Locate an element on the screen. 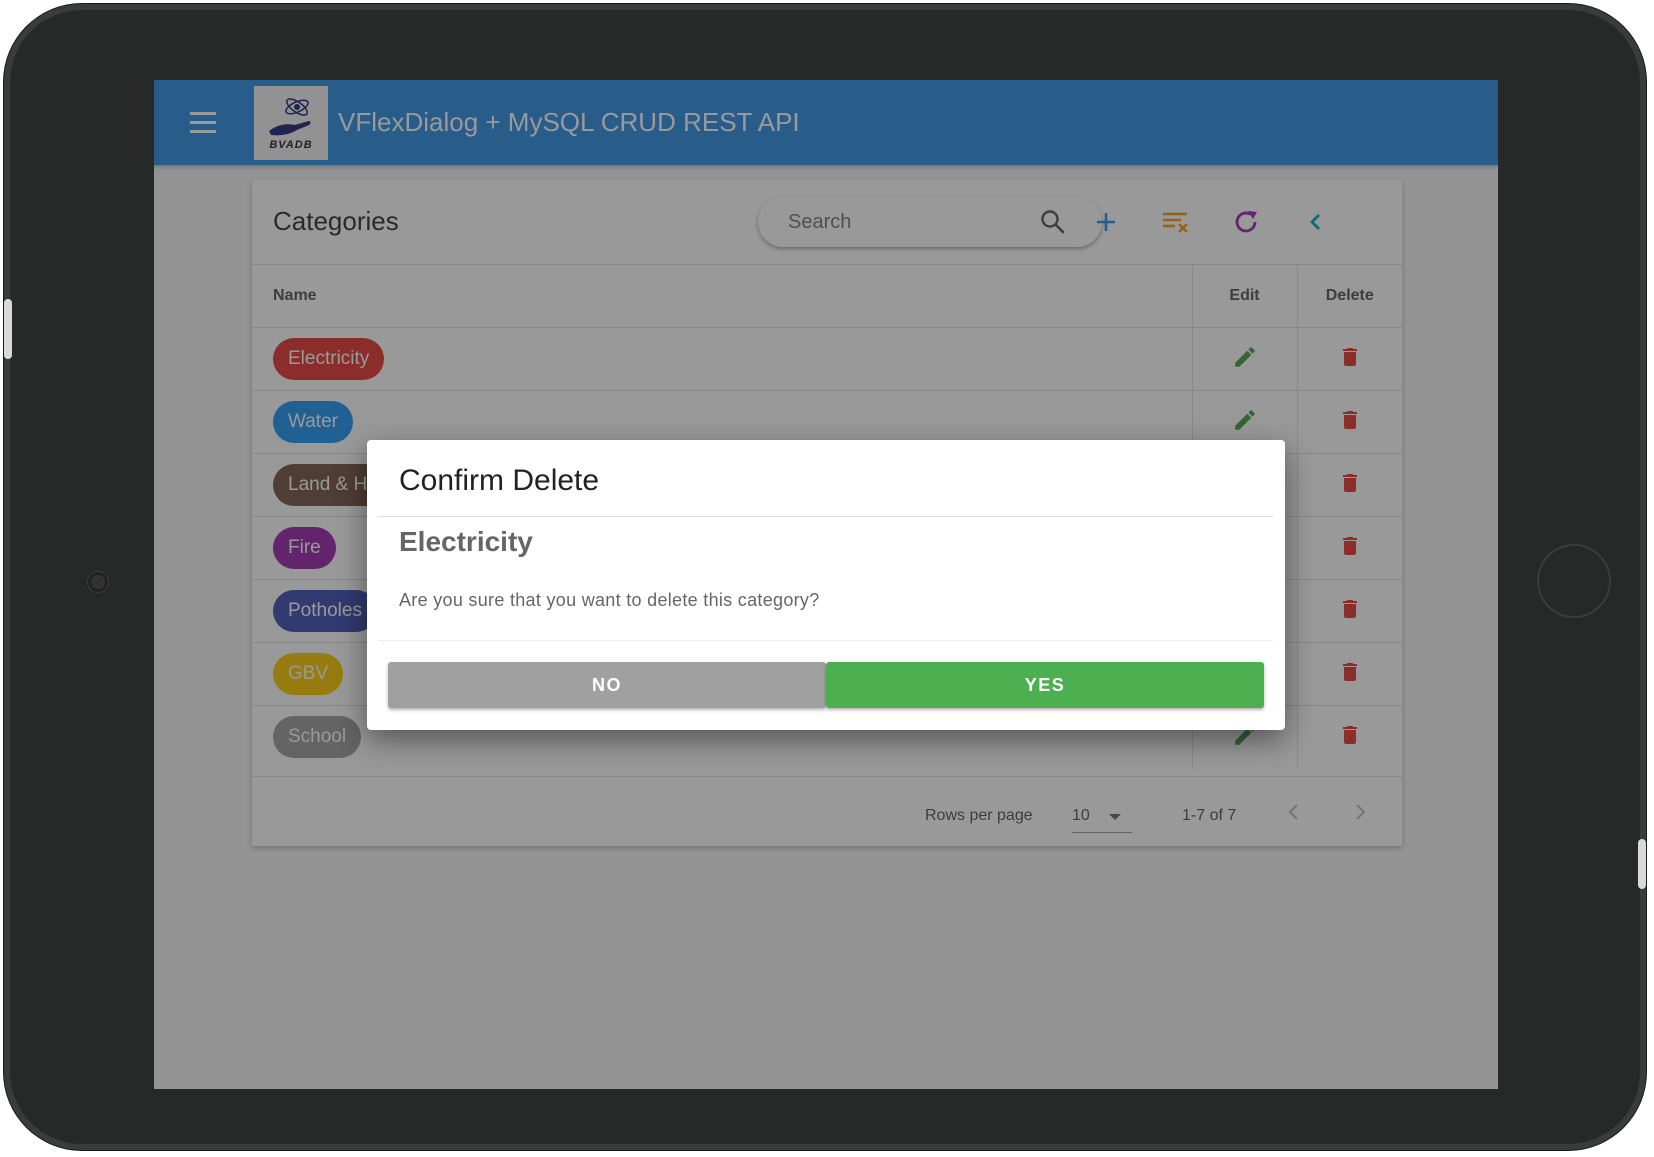  camera-icon is located at coordinates (98, 582).